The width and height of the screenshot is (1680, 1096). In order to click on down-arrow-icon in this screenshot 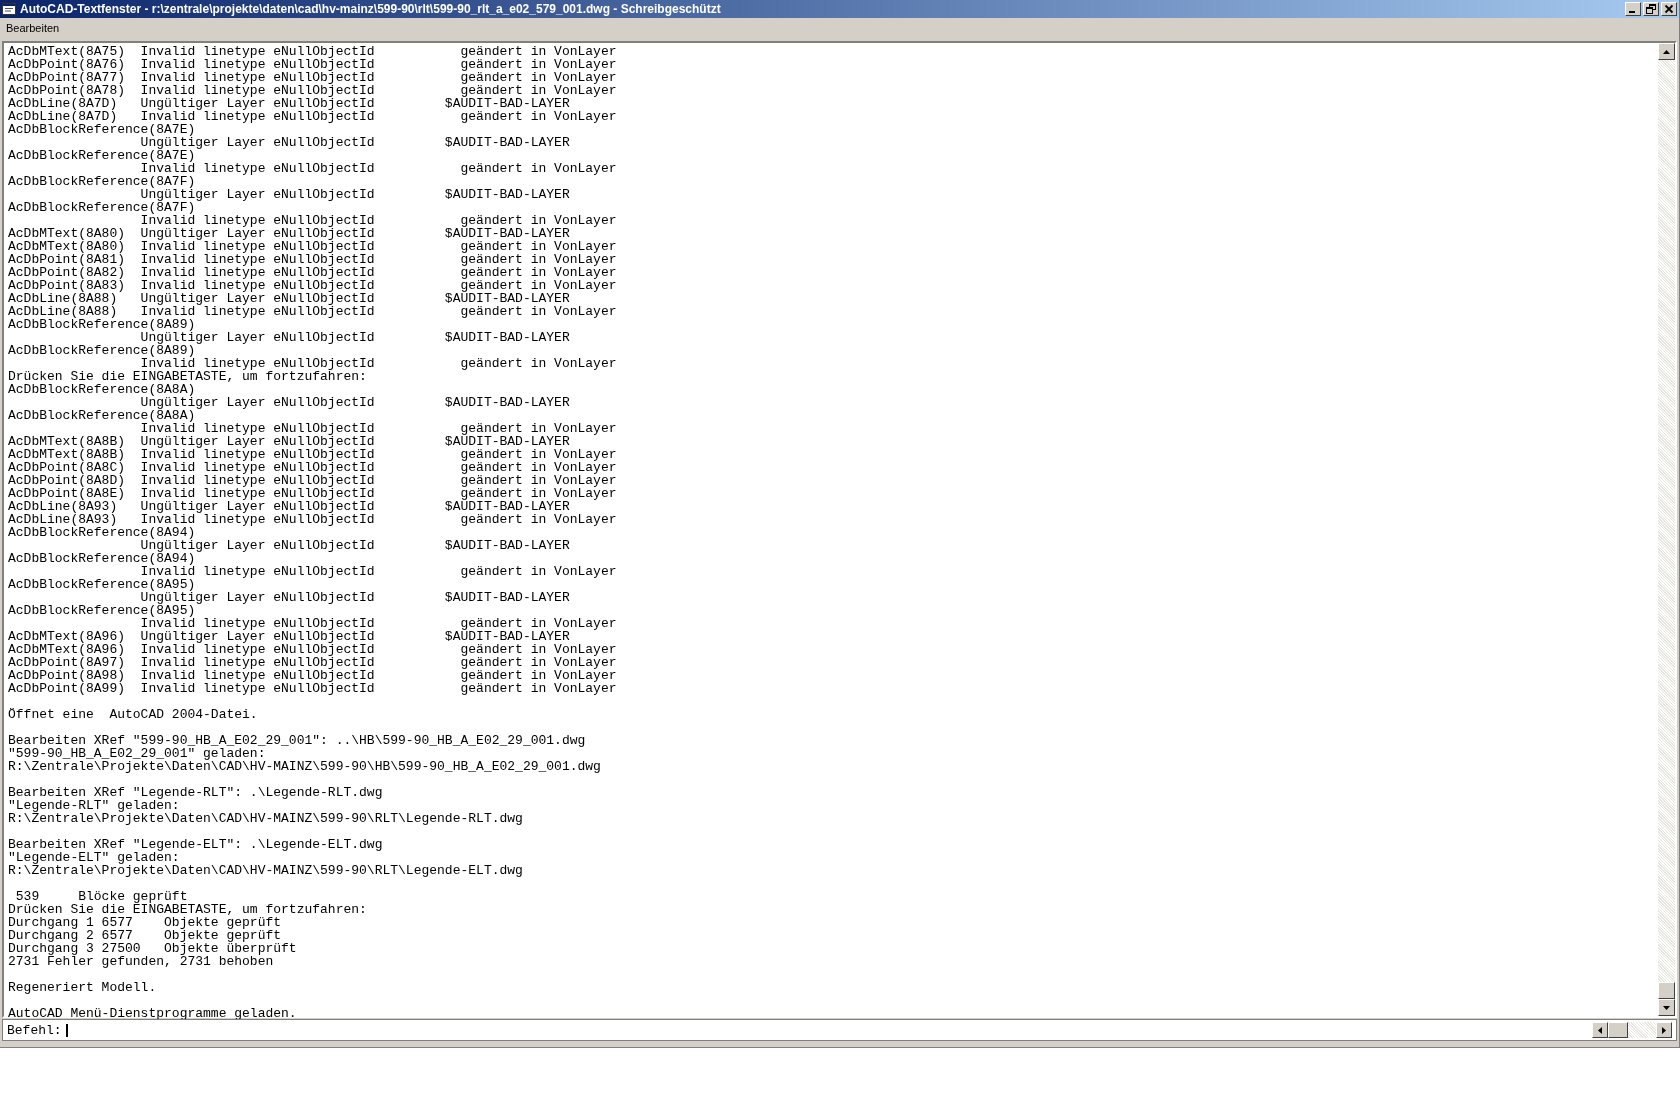, I will do `click(1666, 1007)`.